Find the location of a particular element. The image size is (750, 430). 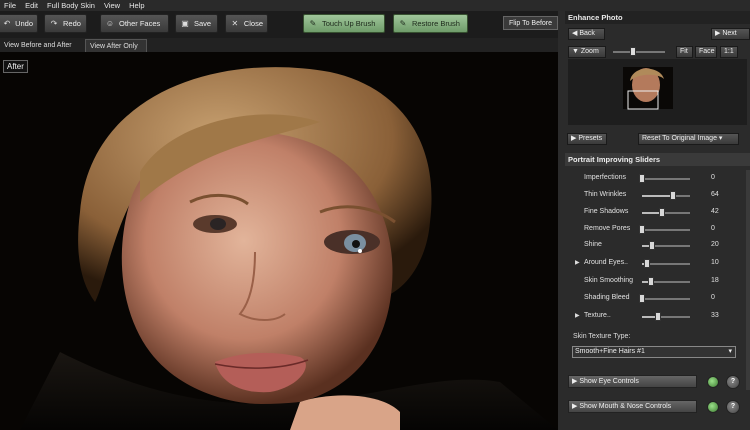

tab-before-after: View Before and After is located at coordinates (41, 45).